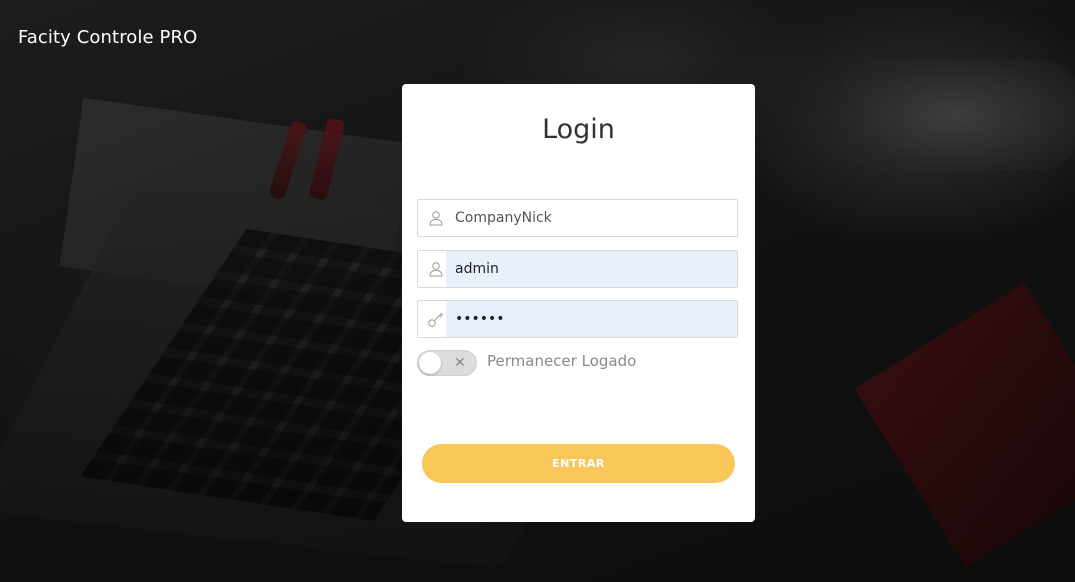 This screenshot has width=1075, height=582. I want to click on password-field: ••••••, so click(577, 319).